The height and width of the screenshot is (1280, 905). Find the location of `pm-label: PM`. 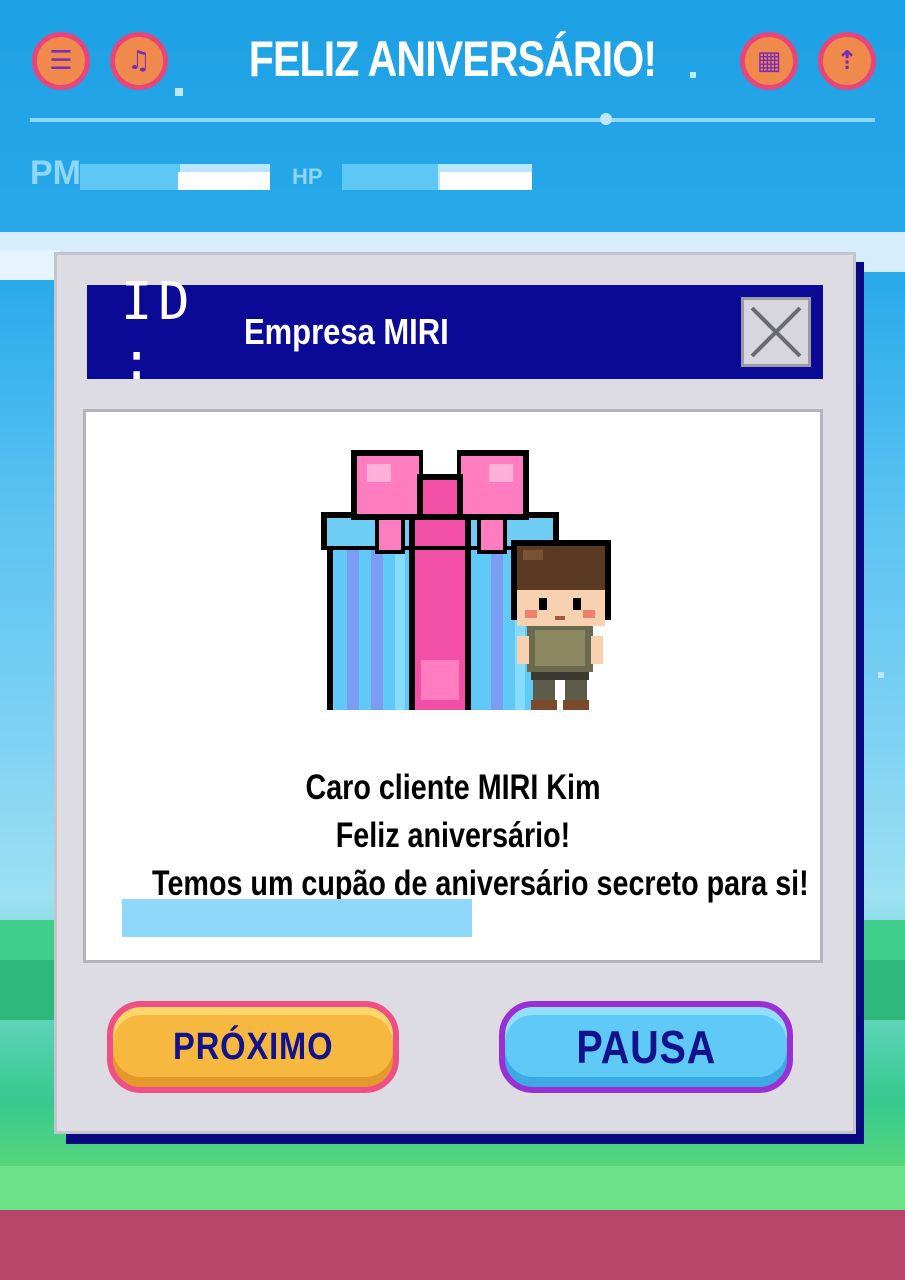

pm-label: PM is located at coordinates (55, 173).